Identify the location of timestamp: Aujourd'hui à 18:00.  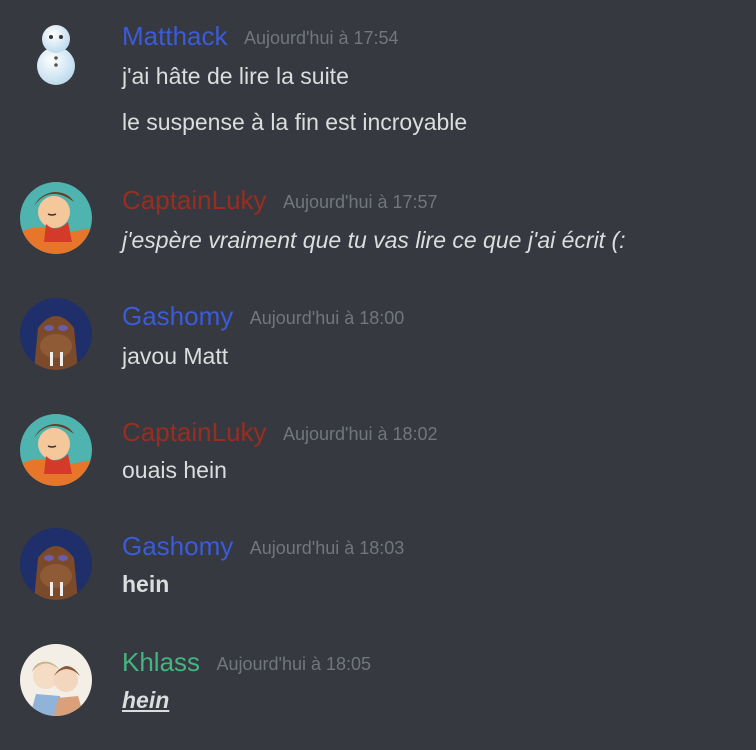
(327, 318).